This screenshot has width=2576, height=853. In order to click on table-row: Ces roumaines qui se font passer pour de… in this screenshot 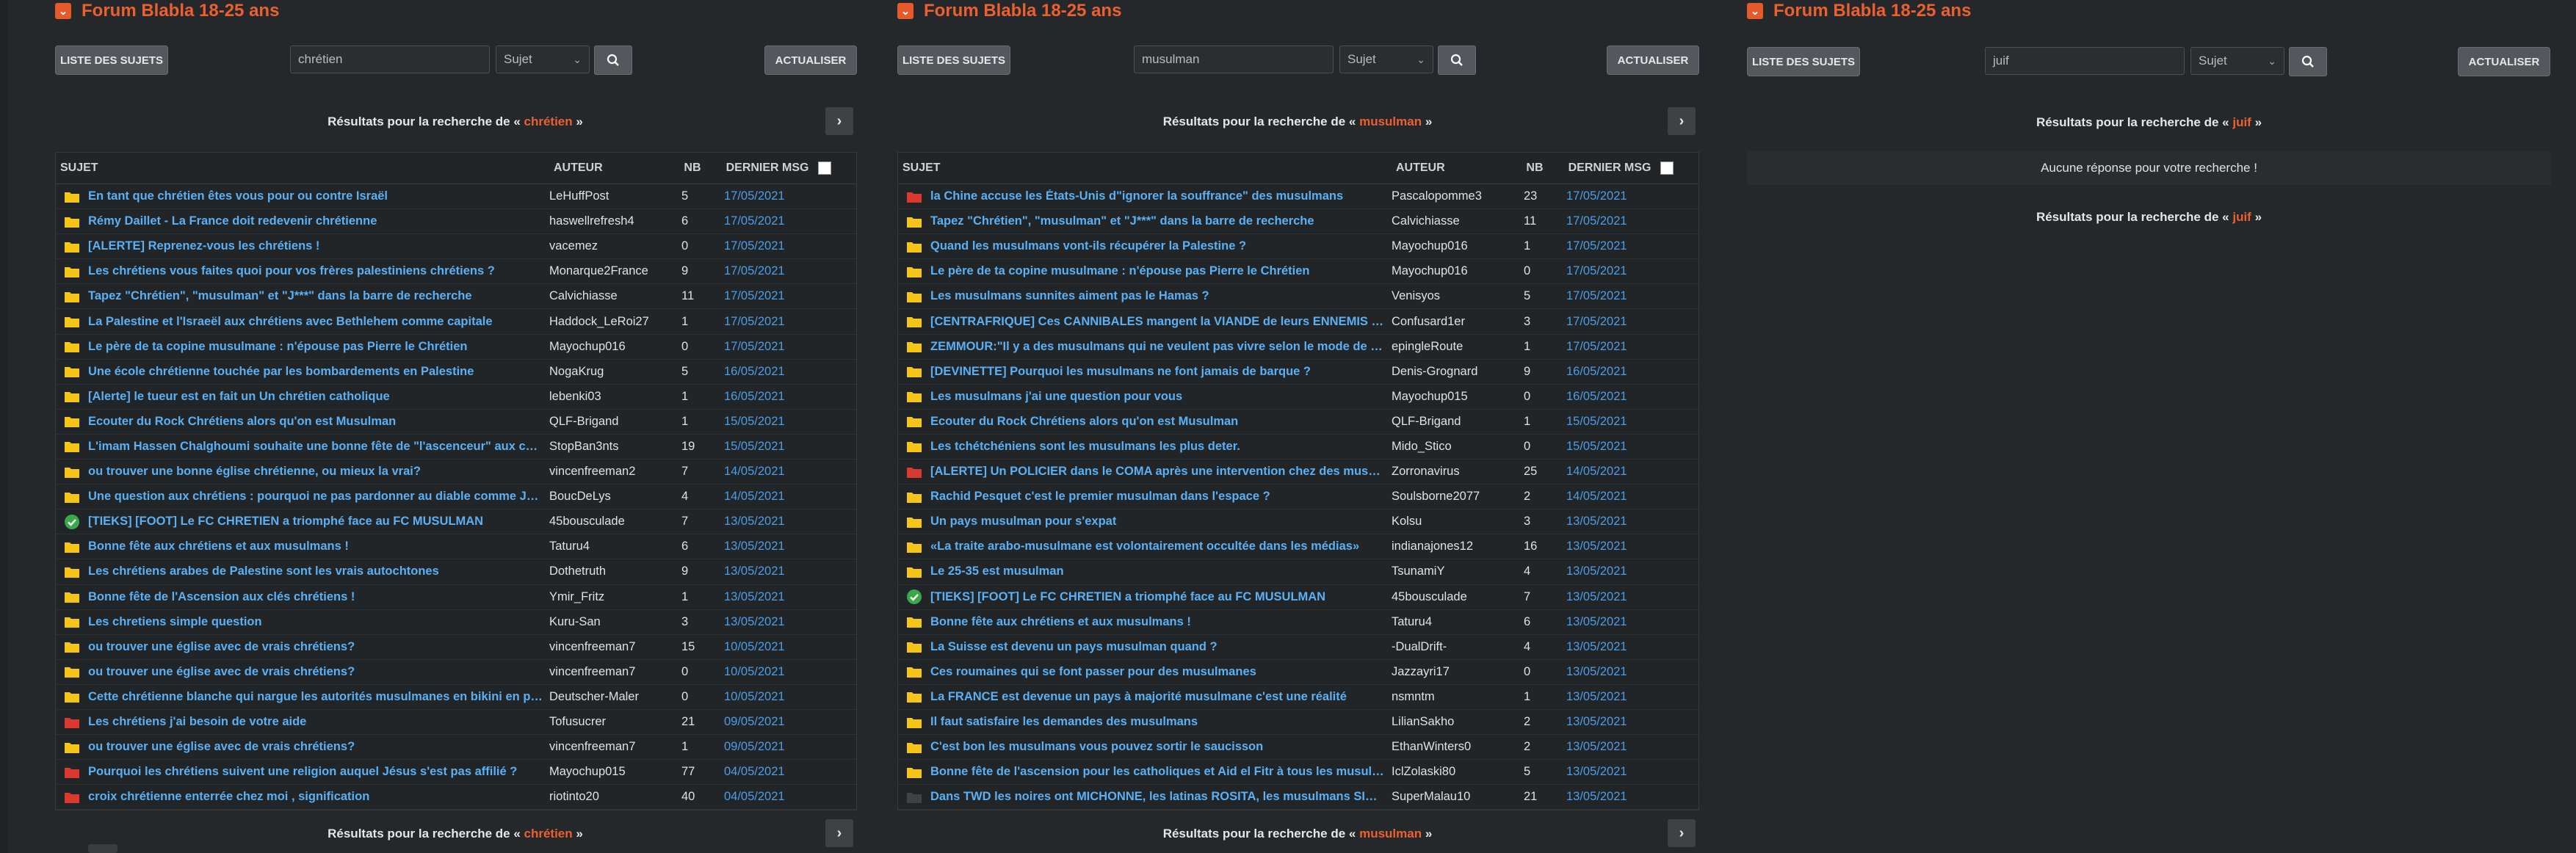, I will do `click(1298, 672)`.